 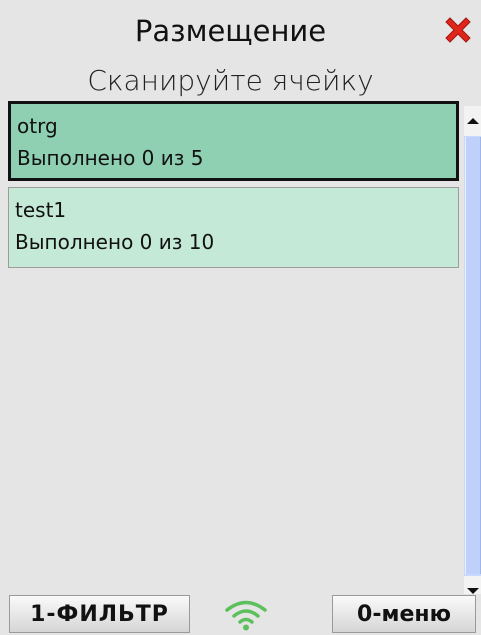 I want to click on scrollbar, so click(x=472, y=356).